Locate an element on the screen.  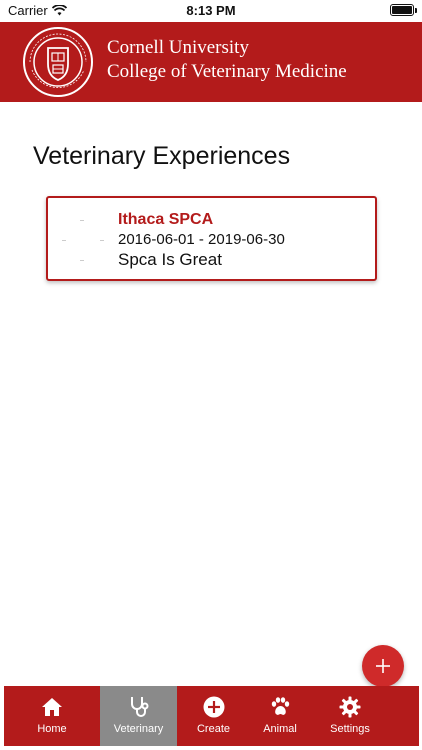
plus-circle-icon is located at coordinates (213, 707).